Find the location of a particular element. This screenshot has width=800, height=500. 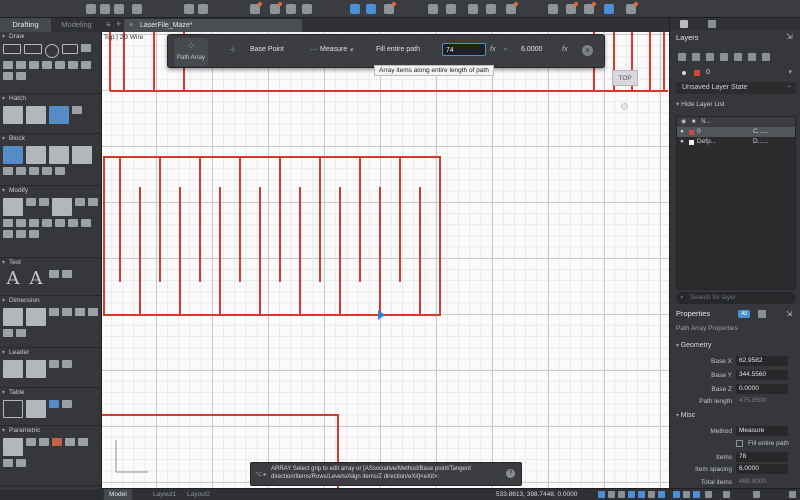

import-icon is located at coordinates (307, 9).